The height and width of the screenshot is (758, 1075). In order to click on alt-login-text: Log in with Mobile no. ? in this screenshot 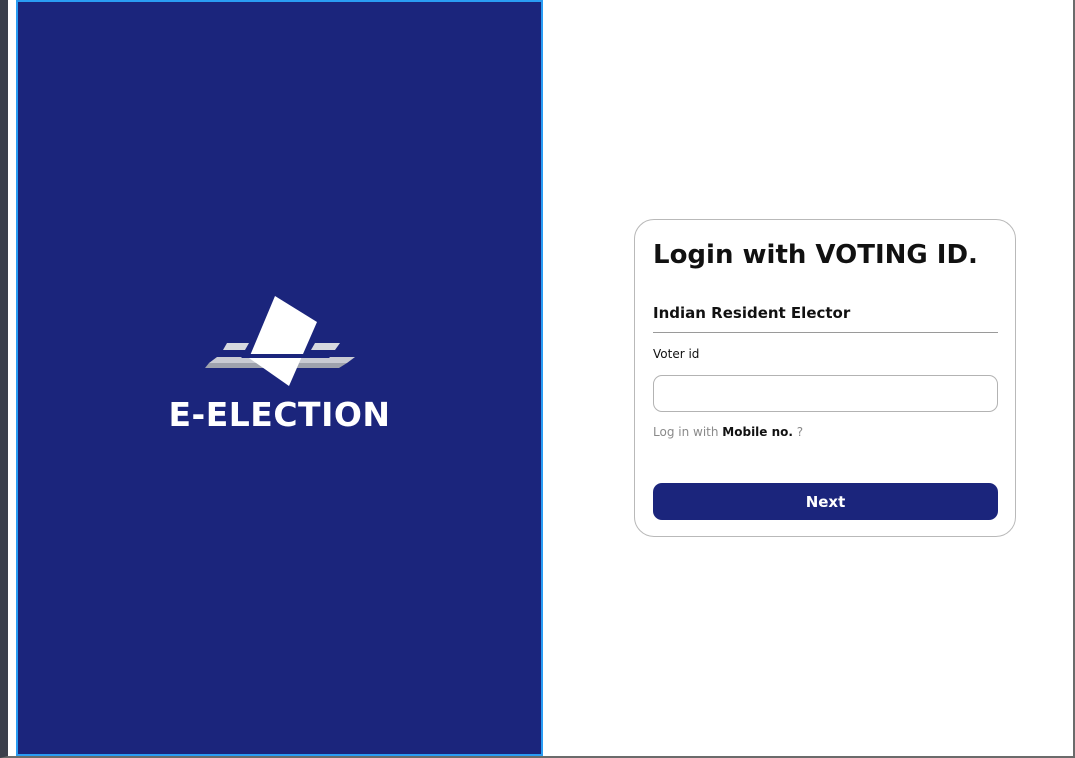, I will do `click(728, 432)`.